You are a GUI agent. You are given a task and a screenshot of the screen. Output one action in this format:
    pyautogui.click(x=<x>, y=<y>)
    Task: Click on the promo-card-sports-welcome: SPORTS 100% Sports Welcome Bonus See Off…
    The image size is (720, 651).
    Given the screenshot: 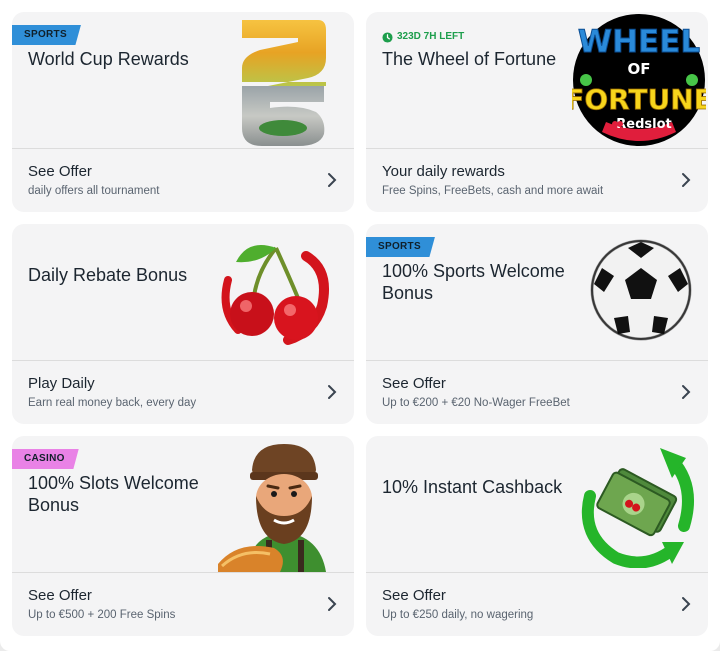 What is the action you would take?
    pyautogui.click(x=537, y=324)
    